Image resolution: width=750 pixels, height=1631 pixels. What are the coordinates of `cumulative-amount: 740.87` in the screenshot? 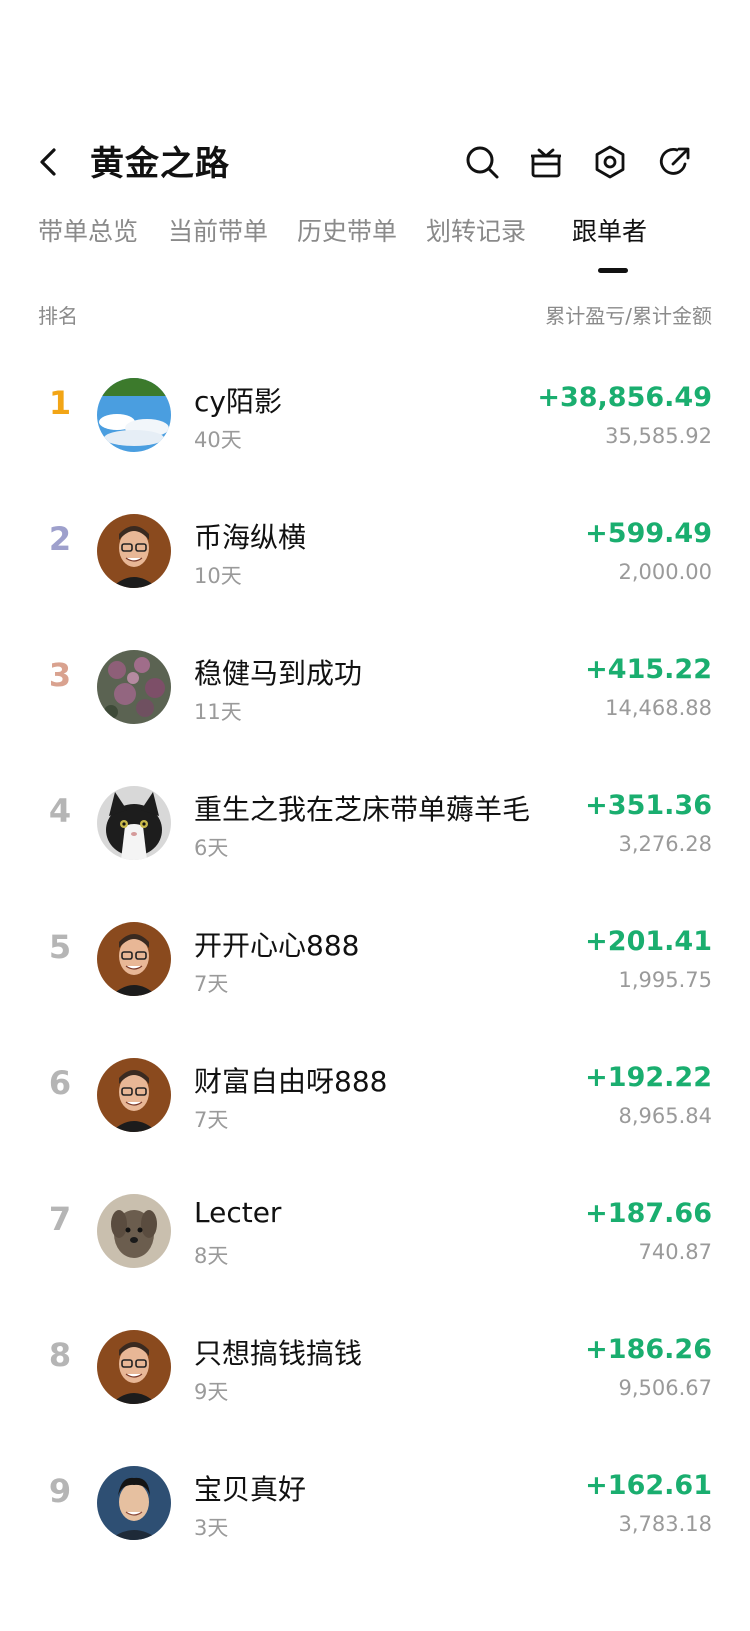 It's located at (675, 1252).